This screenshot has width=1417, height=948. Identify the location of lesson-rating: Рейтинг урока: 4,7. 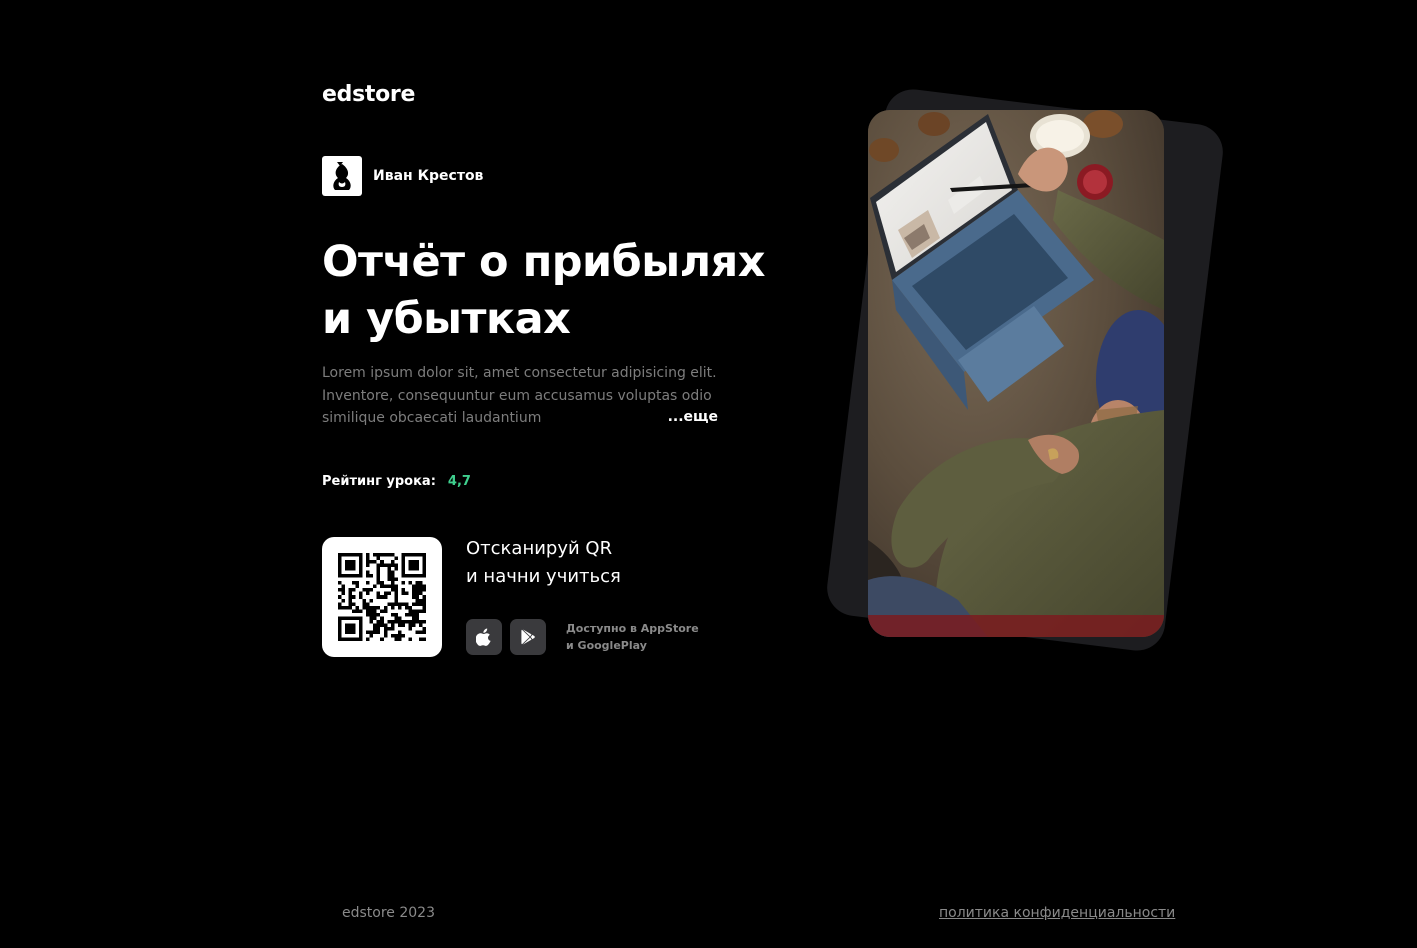
(396, 481).